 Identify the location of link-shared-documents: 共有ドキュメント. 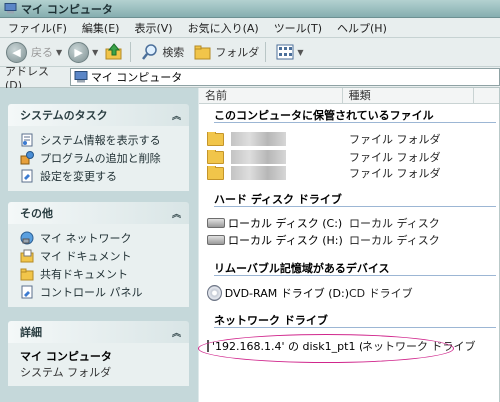
(100, 274).